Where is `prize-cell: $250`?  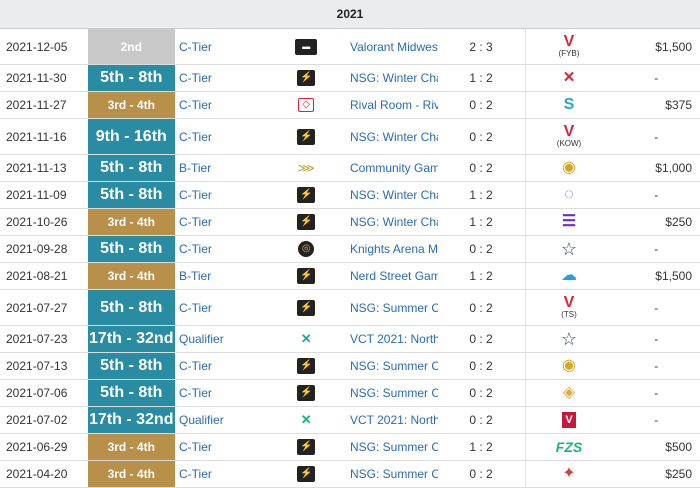 prize-cell: $250 is located at coordinates (656, 222).